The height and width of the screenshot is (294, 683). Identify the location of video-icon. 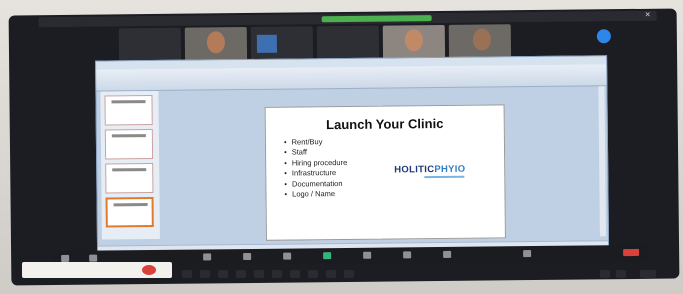
(93, 258).